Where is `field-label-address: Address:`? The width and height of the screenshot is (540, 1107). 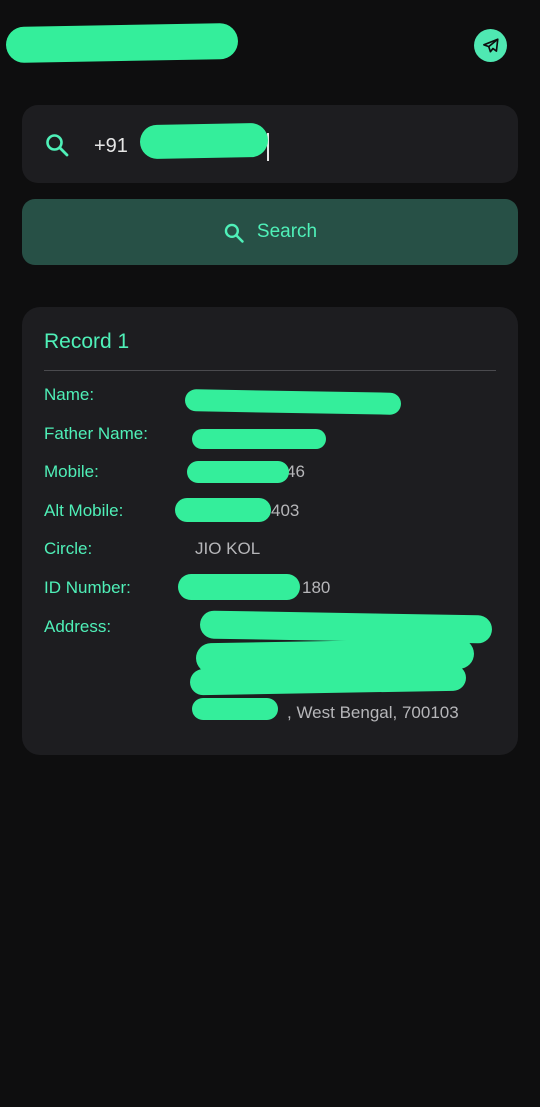
field-label-address: Address: is located at coordinates (78, 626).